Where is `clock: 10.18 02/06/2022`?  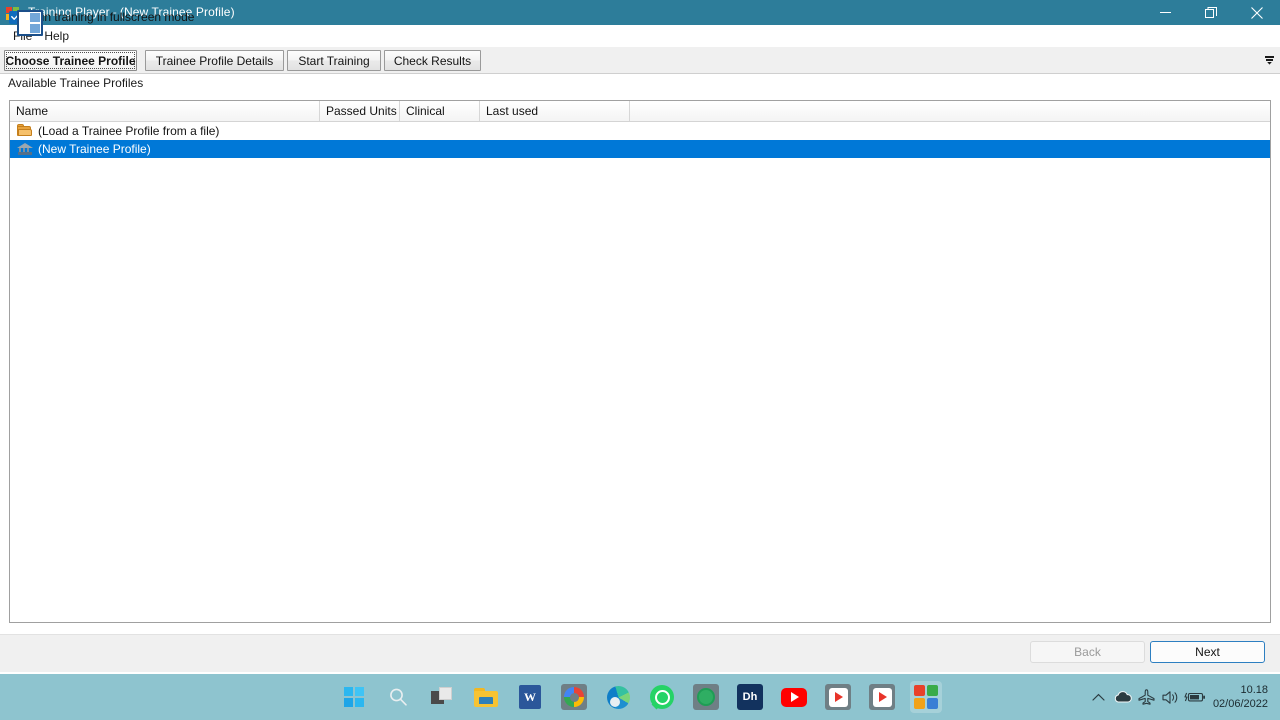
clock: 10.18 02/06/2022 is located at coordinates (1243, 697).